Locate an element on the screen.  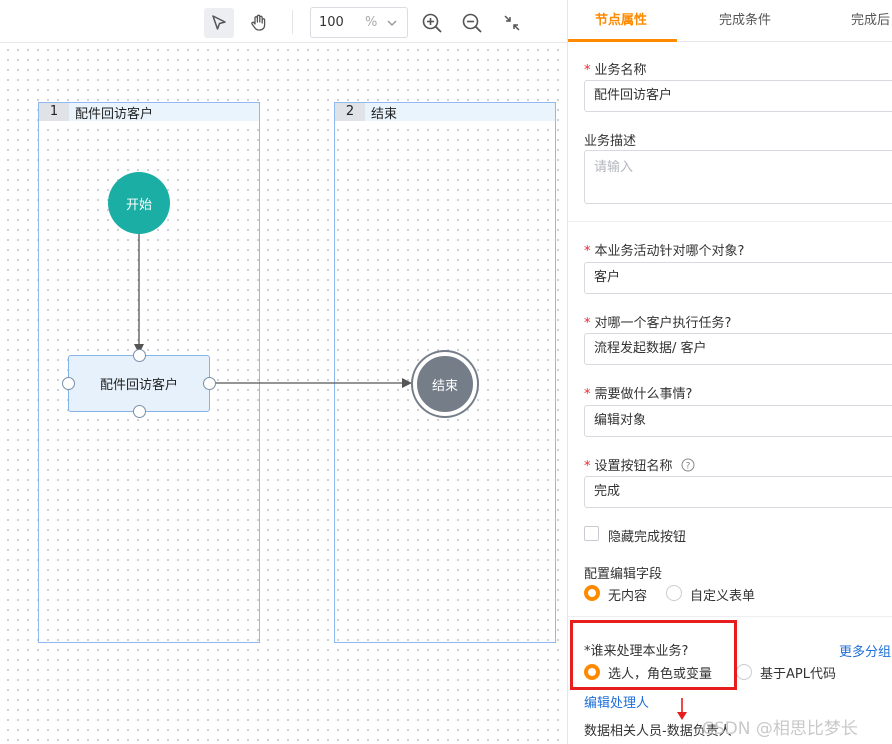
zoom-in-icon is located at coordinates (432, 23).